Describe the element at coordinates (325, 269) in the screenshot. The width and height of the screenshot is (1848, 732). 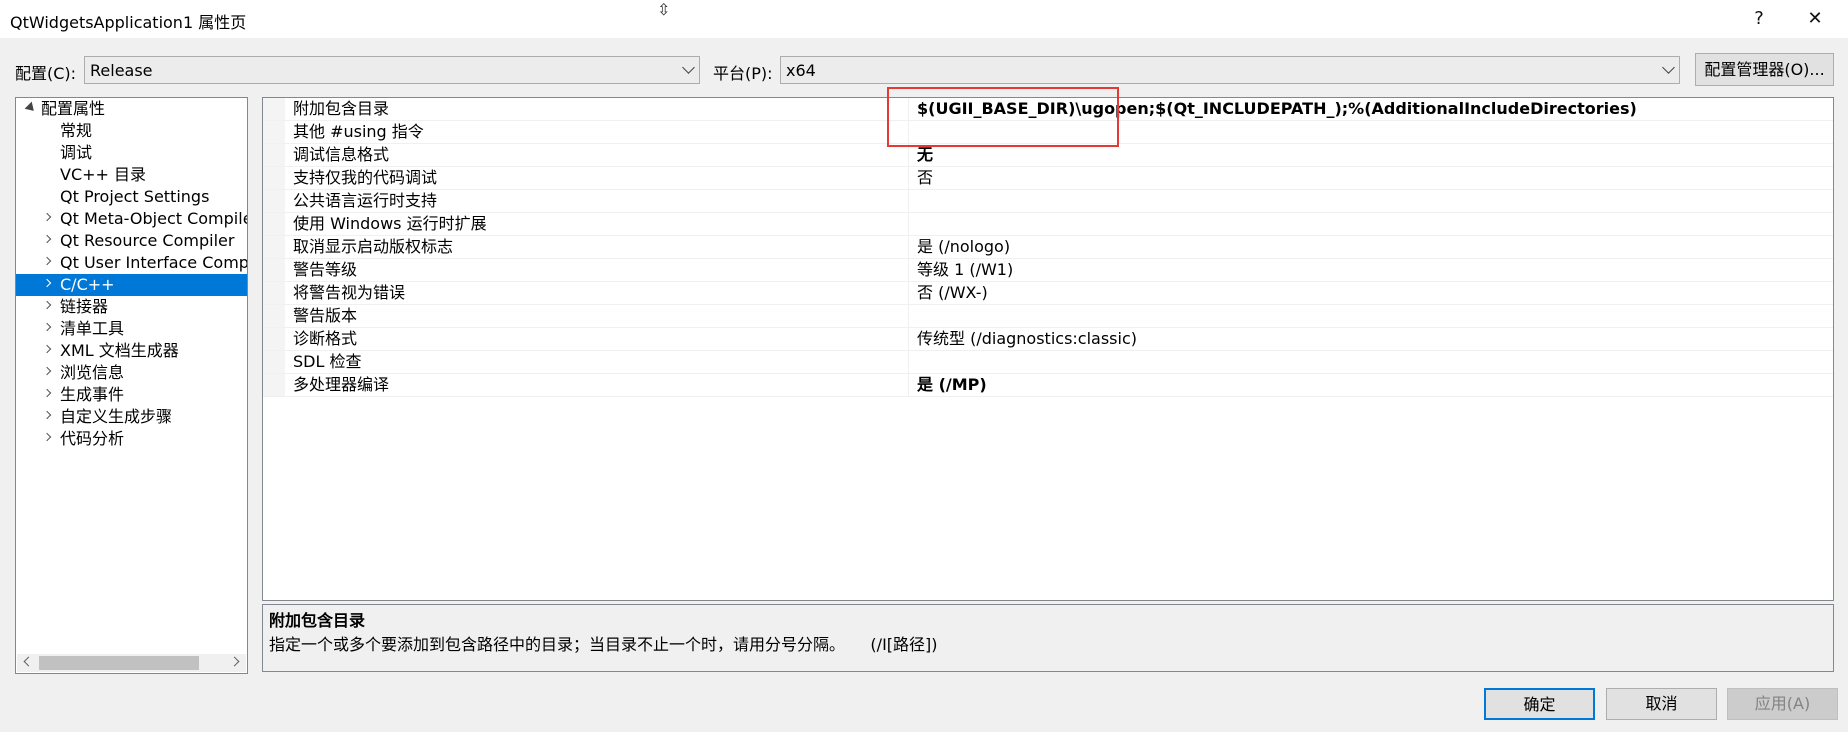
I see `property-name: 警告等级` at that location.